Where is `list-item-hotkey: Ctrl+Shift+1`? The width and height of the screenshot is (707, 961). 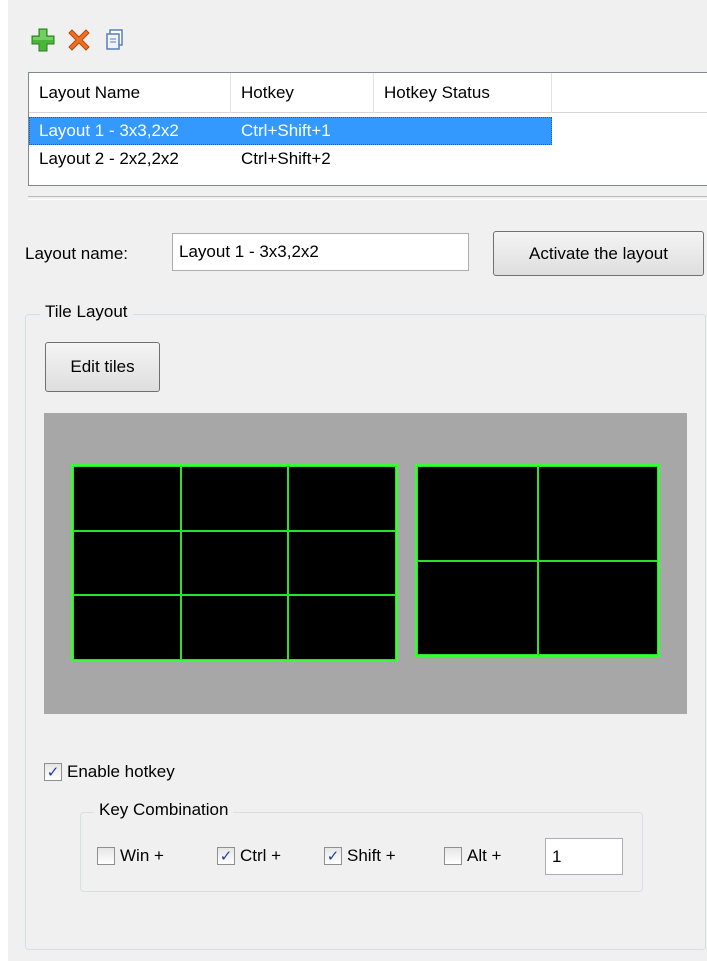 list-item-hotkey: Ctrl+Shift+1 is located at coordinates (286, 130).